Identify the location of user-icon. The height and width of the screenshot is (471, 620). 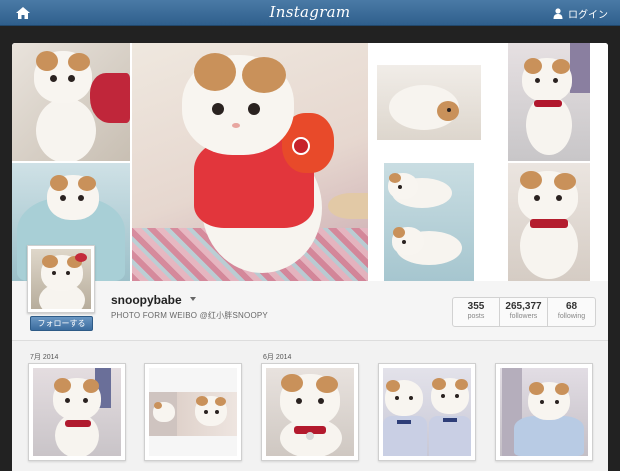
(558, 13).